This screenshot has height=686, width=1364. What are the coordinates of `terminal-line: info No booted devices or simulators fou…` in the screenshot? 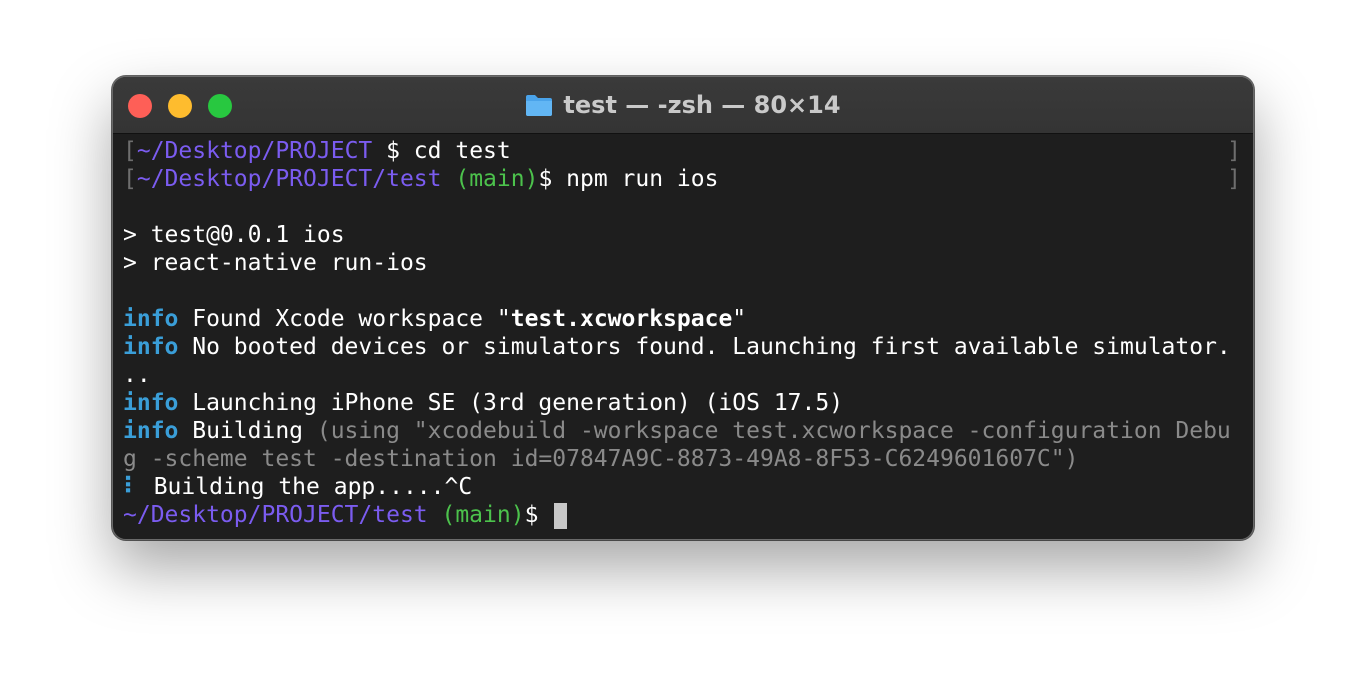 It's located at (677, 347).